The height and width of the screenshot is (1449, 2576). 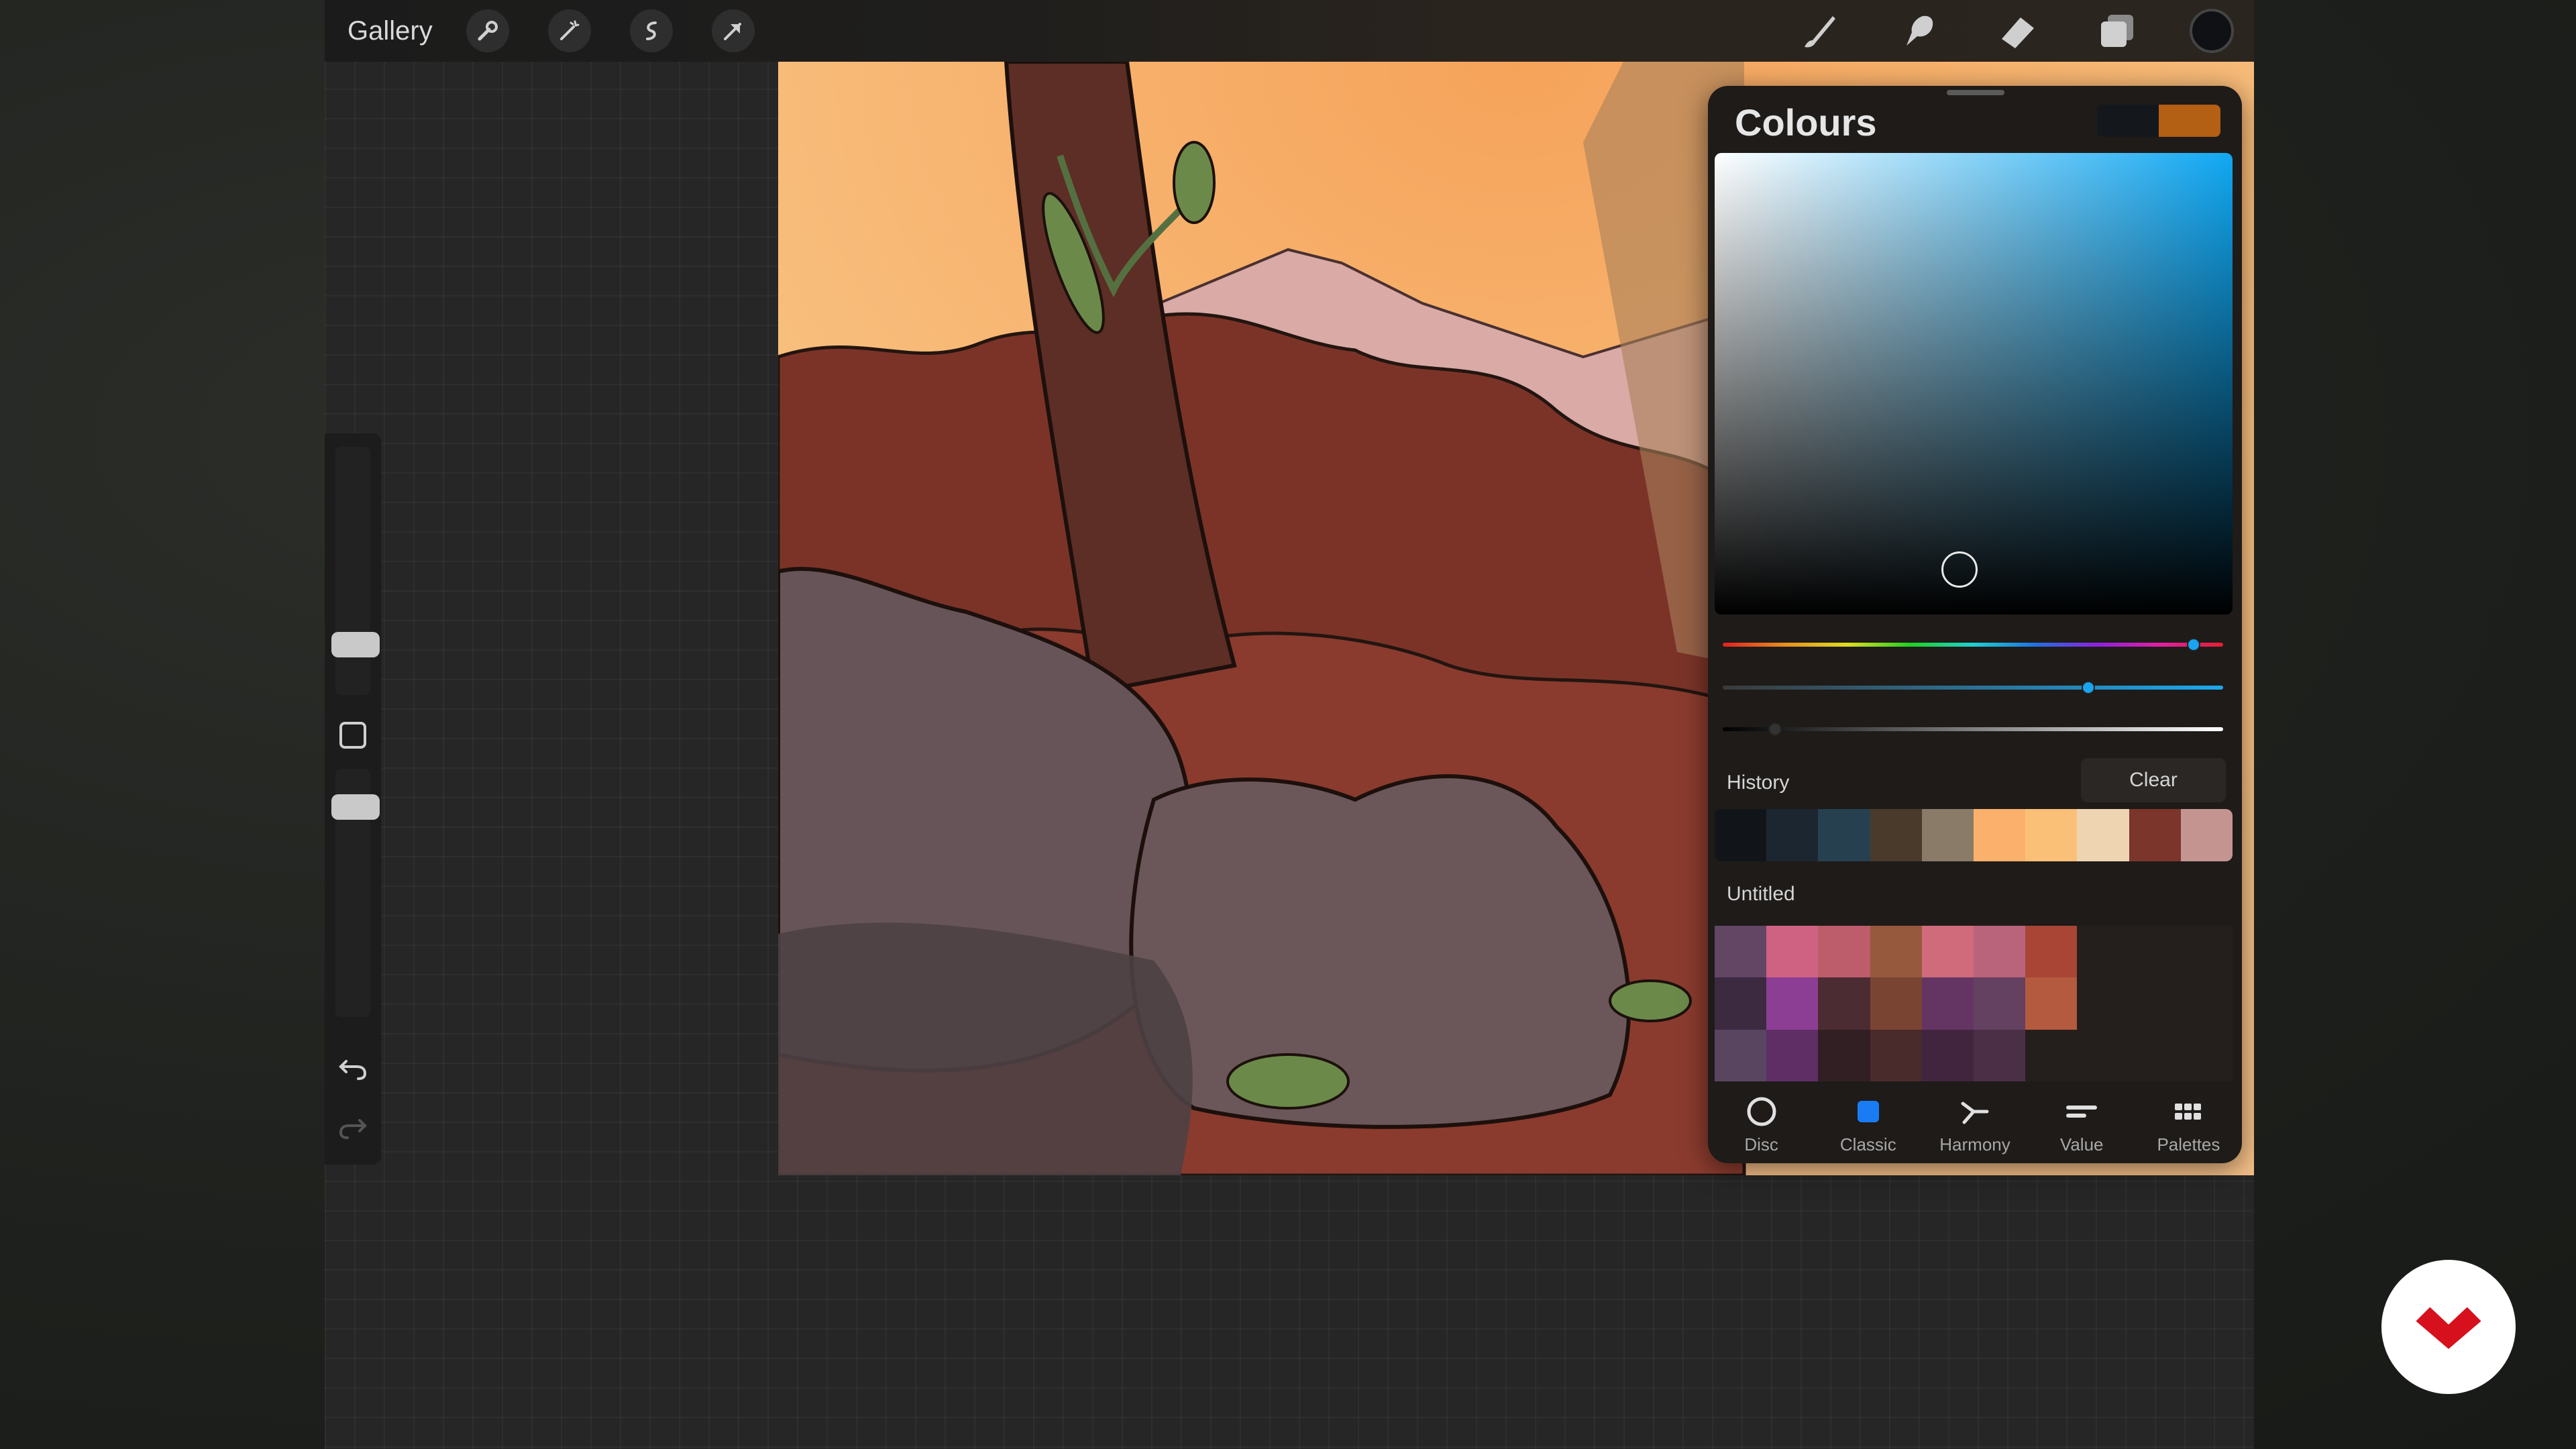 What do you see at coordinates (2153, 780) in the screenshot?
I see `clear-history-button: Clear` at bounding box center [2153, 780].